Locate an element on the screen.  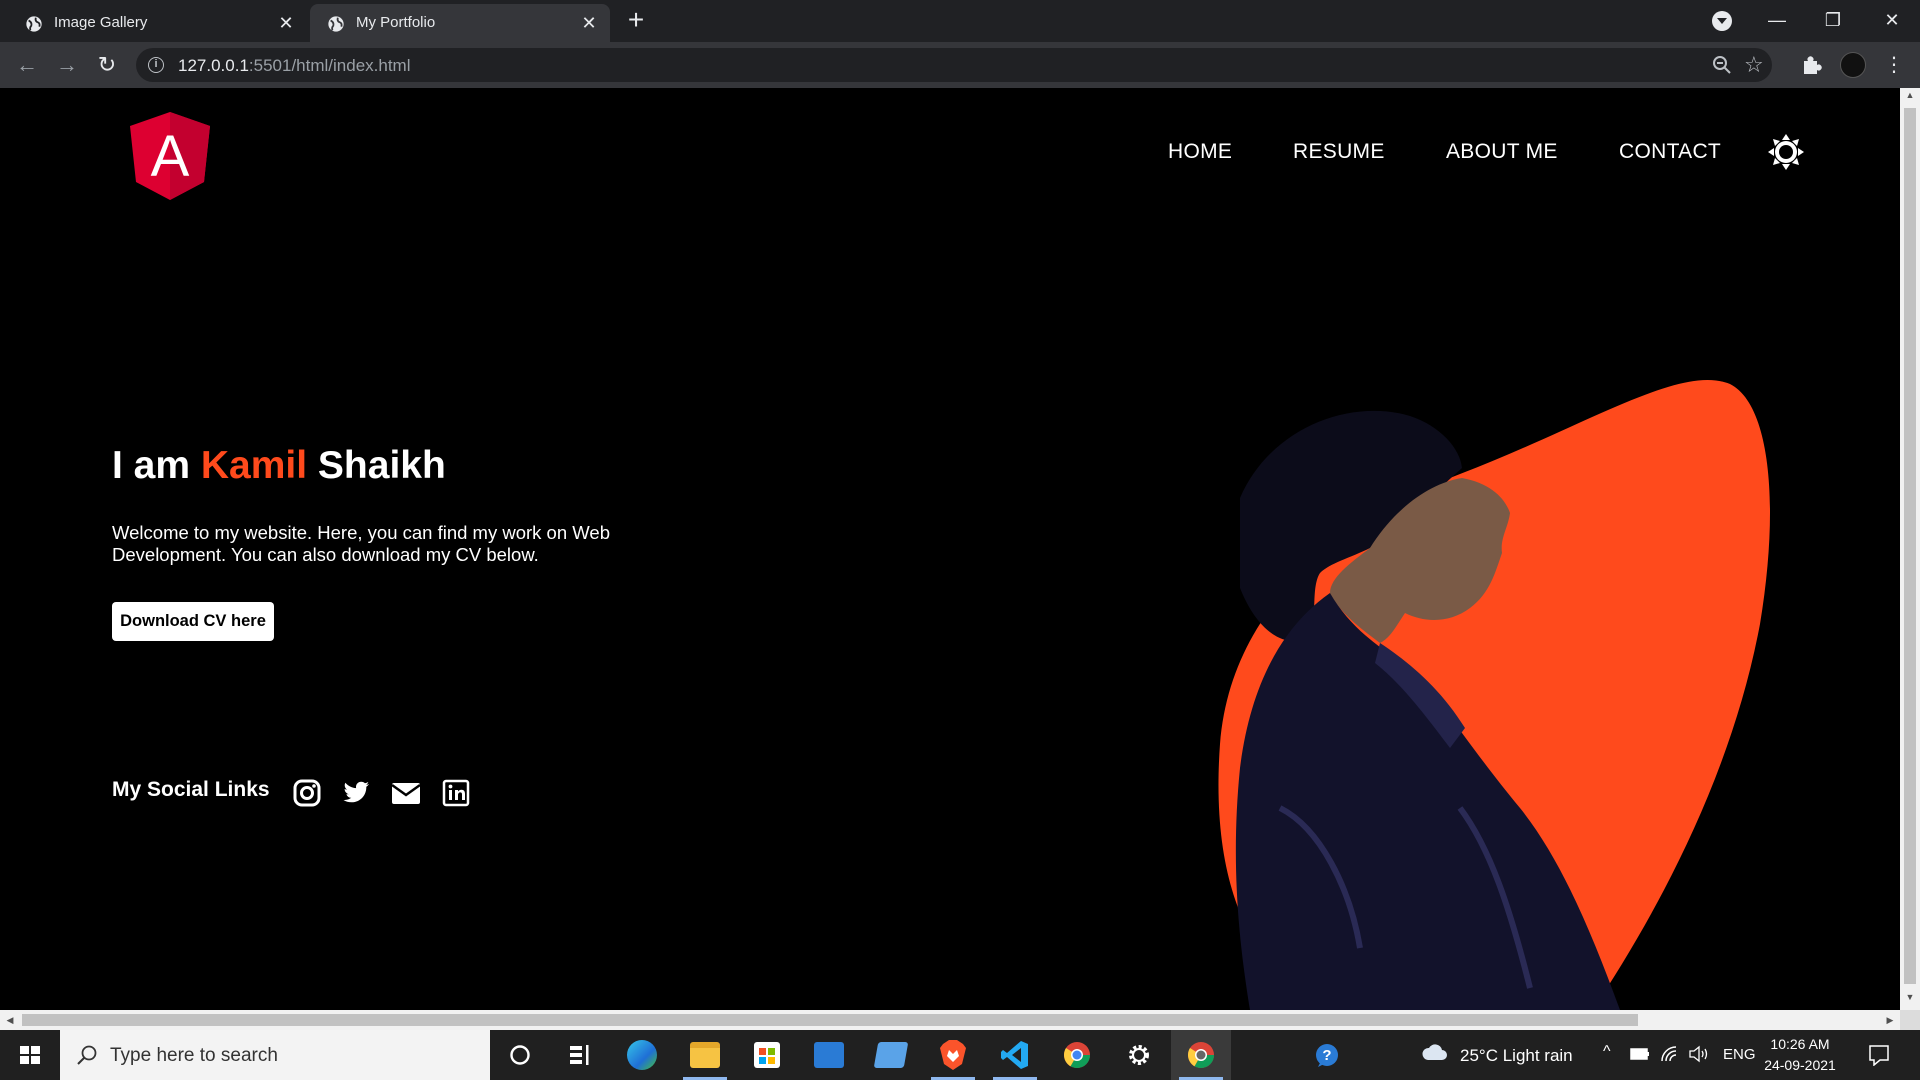
clock-time: 10:26 AM is located at coordinates (1800, 1044).